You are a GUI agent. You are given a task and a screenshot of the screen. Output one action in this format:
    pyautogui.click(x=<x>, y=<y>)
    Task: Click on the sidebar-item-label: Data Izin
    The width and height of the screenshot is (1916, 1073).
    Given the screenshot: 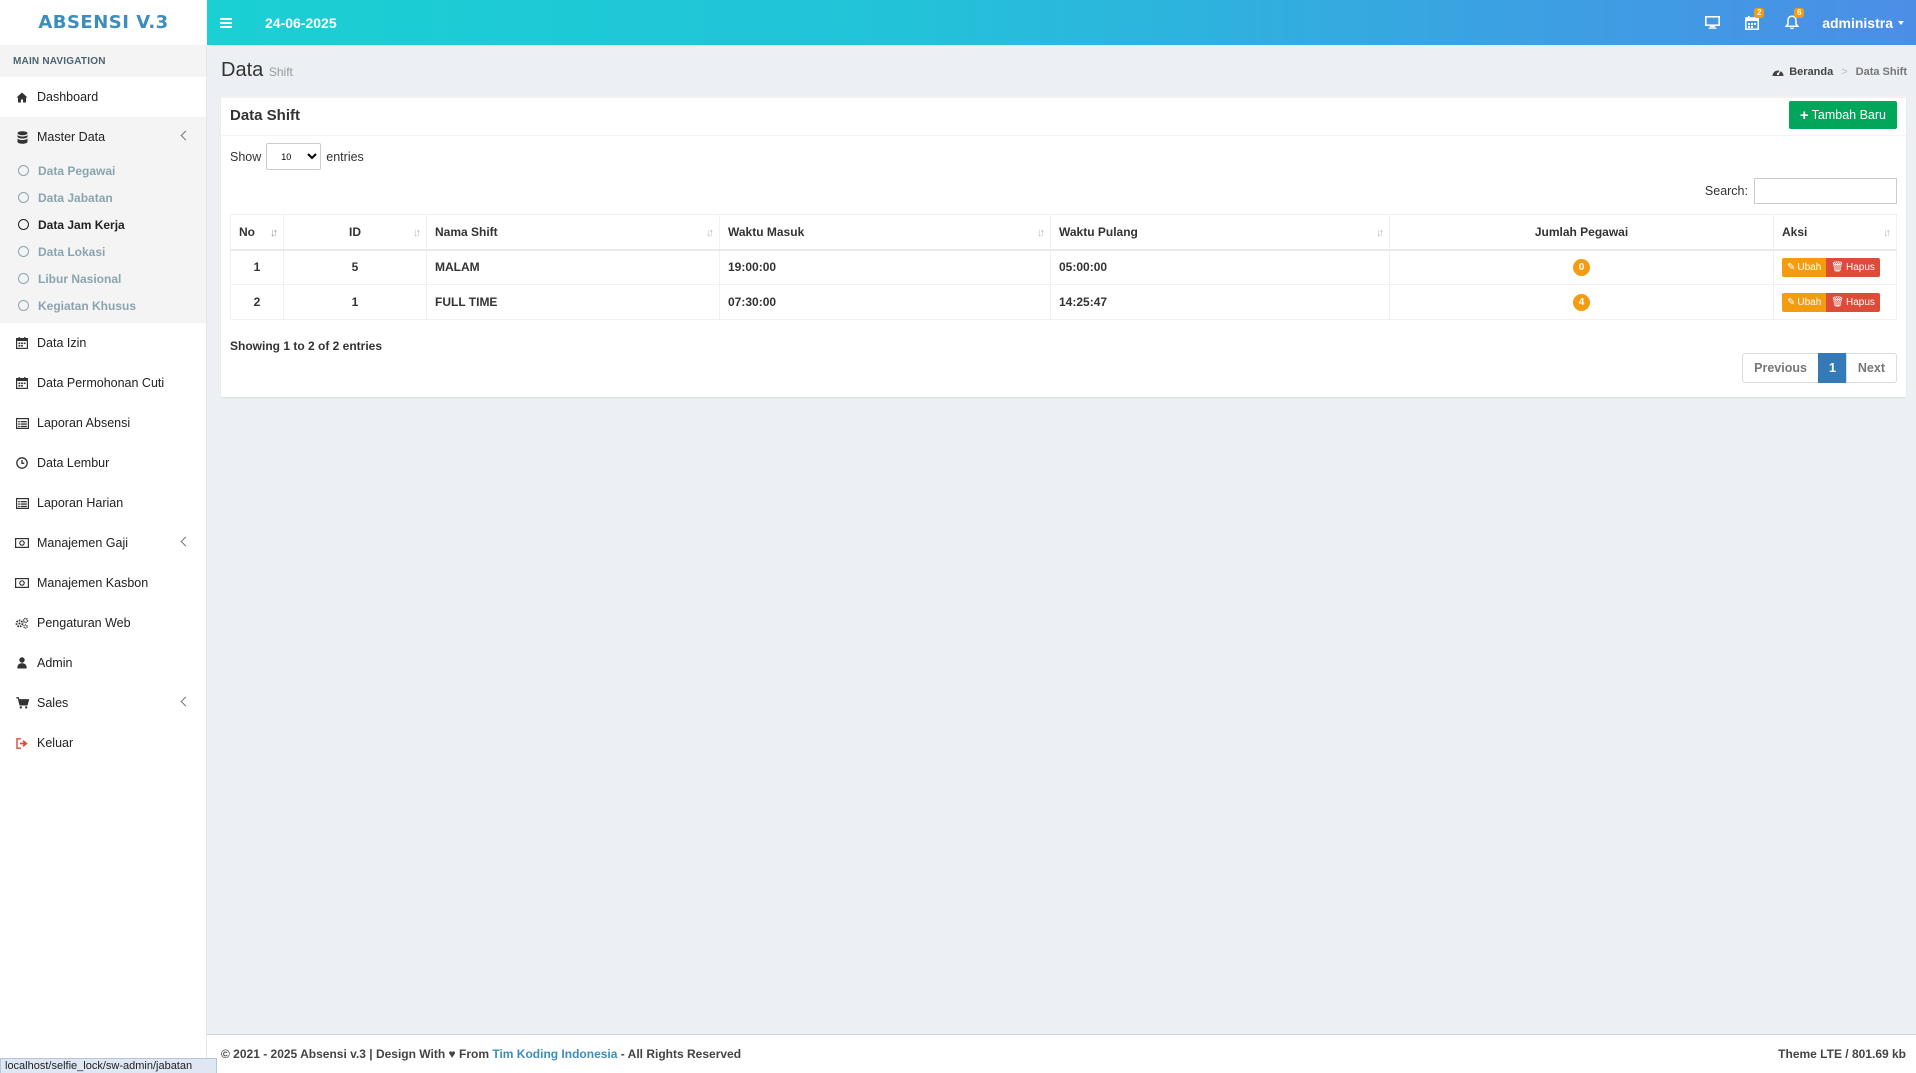 What is the action you would take?
    pyautogui.click(x=62, y=343)
    